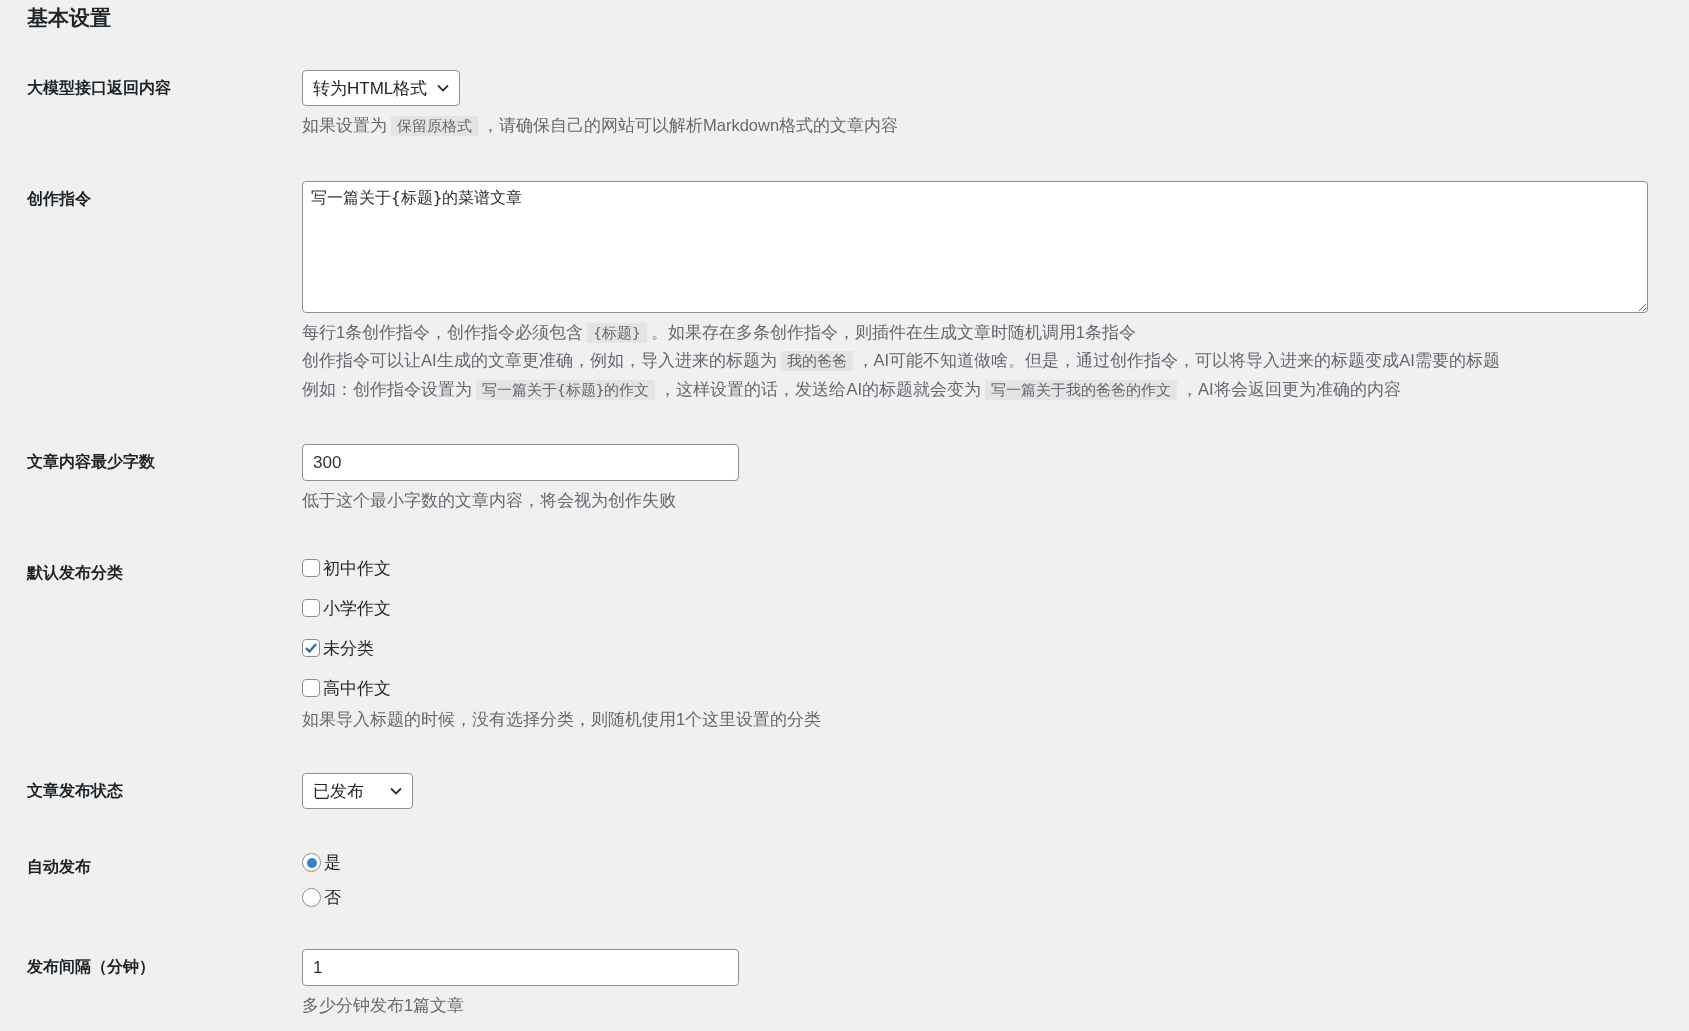 The width and height of the screenshot is (1689, 1031). I want to click on field-label: 文章内容最少字数, so click(91, 462).